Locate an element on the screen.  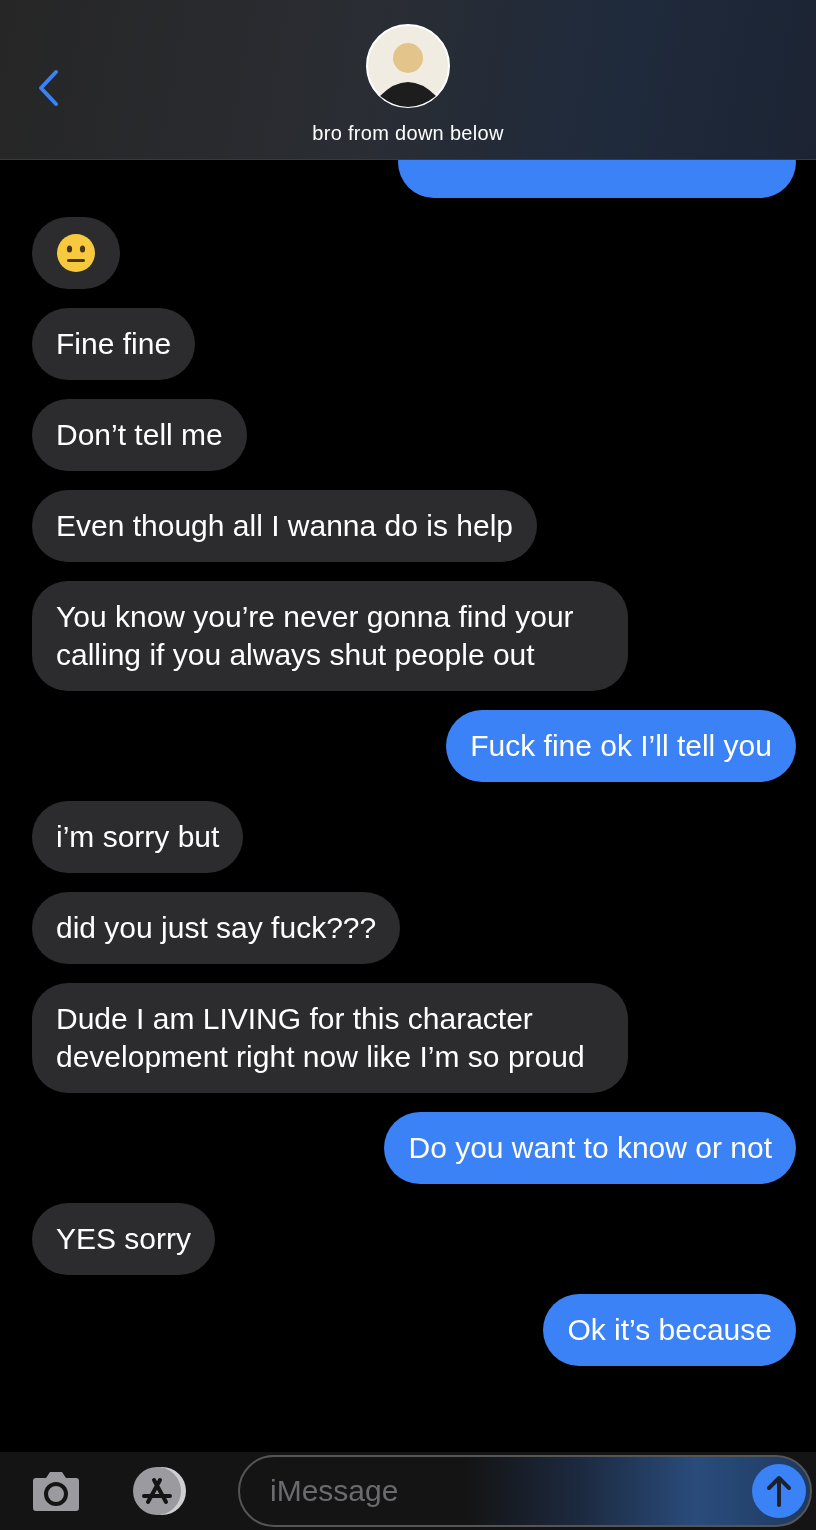
message-bubble: Dude I am LIVING for this character development right now like I’m so proud is located at coordinates (330, 1038).